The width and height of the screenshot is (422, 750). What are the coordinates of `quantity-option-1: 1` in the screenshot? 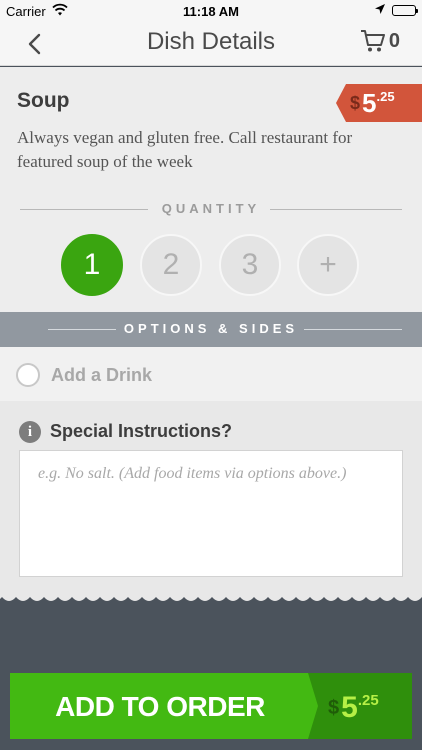 It's located at (92, 265).